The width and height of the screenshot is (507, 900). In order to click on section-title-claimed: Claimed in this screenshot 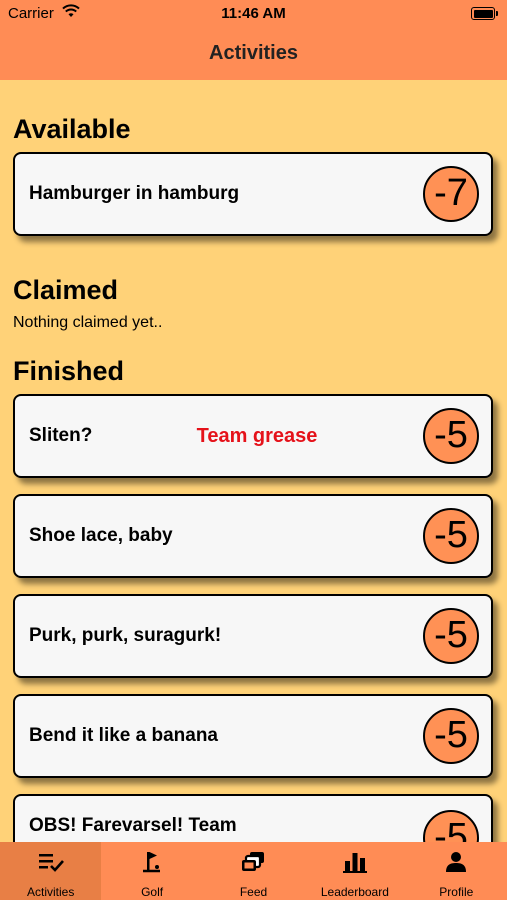, I will do `click(66, 290)`.